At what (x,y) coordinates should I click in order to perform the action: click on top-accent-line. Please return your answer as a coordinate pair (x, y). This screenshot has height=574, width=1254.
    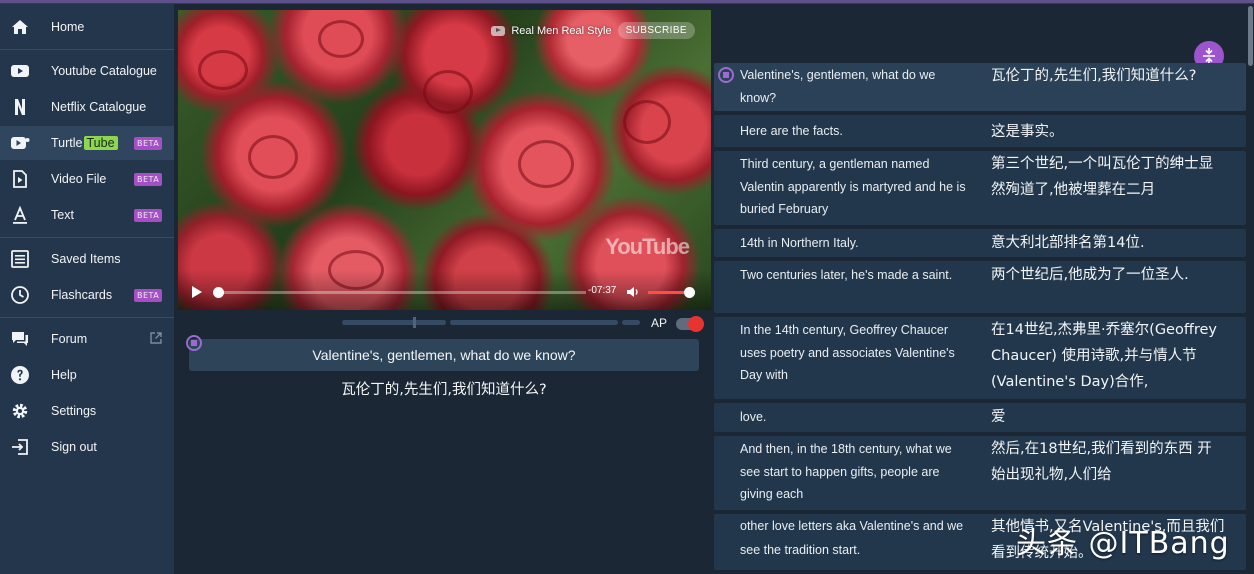
    Looking at the image, I should click on (627, 1).